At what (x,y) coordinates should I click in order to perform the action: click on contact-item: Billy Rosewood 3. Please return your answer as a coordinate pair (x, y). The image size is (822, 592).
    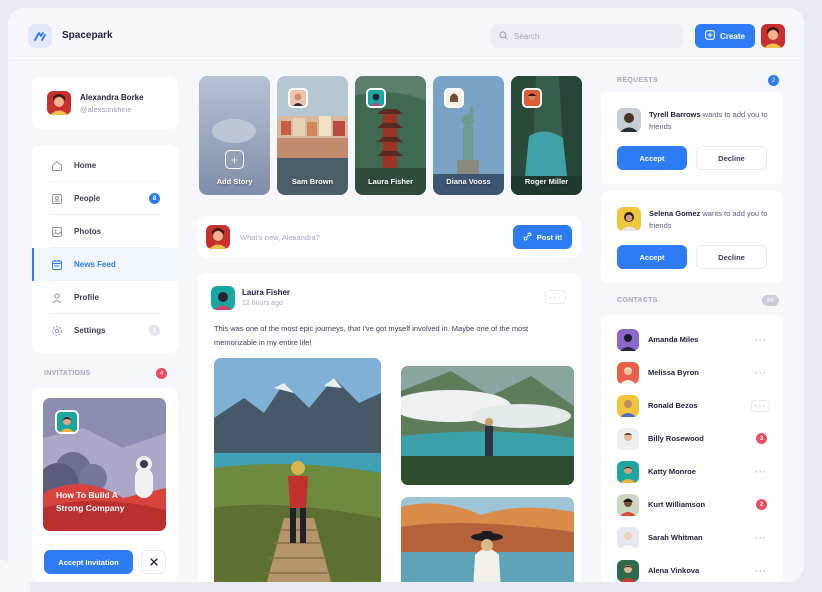
    Looking at the image, I should click on (692, 438).